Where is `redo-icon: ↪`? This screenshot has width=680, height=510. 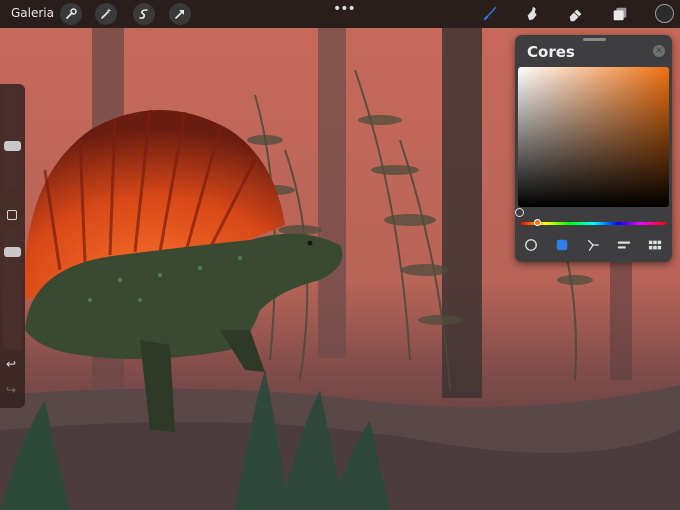 redo-icon: ↪ is located at coordinates (11, 390).